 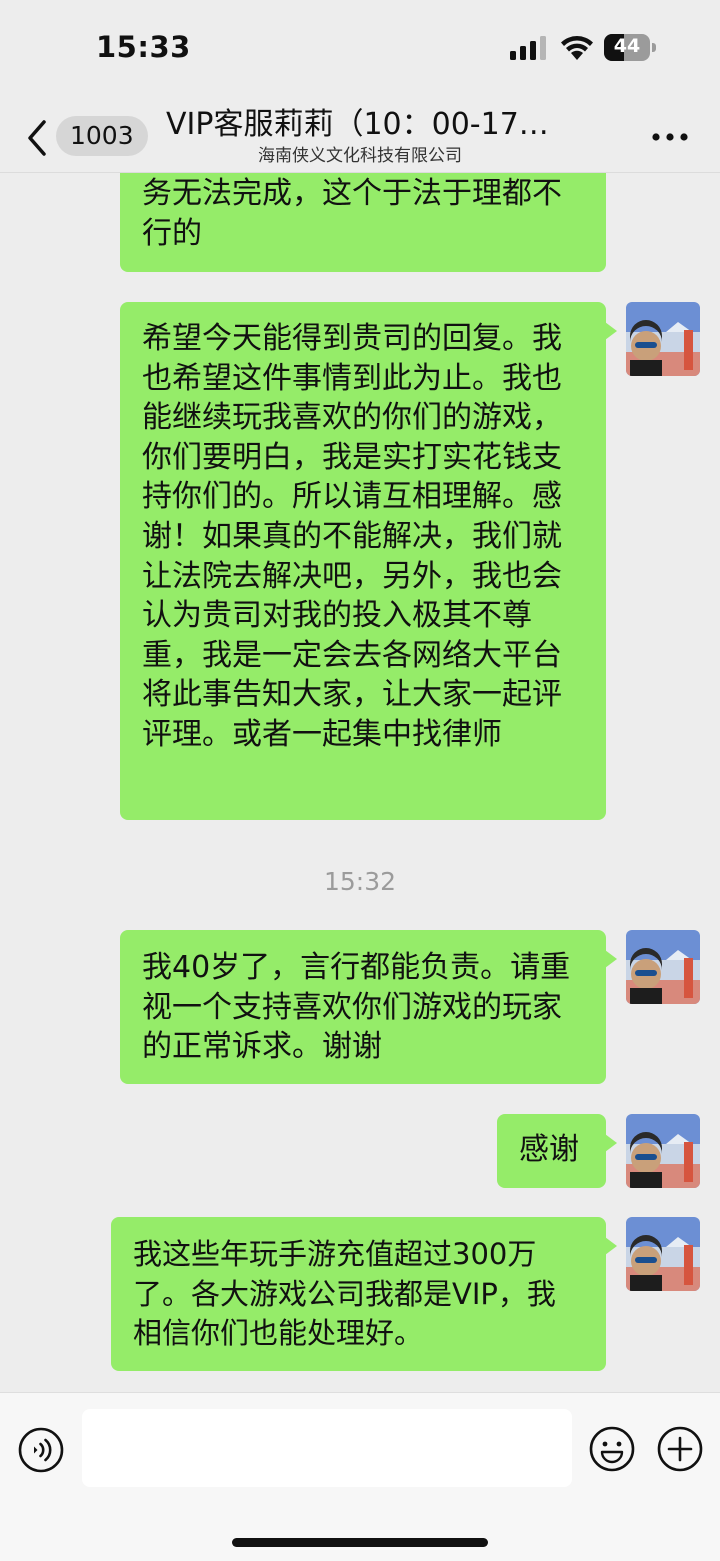 What do you see at coordinates (670, 137) in the screenshot?
I see `more-dots-icon` at bounding box center [670, 137].